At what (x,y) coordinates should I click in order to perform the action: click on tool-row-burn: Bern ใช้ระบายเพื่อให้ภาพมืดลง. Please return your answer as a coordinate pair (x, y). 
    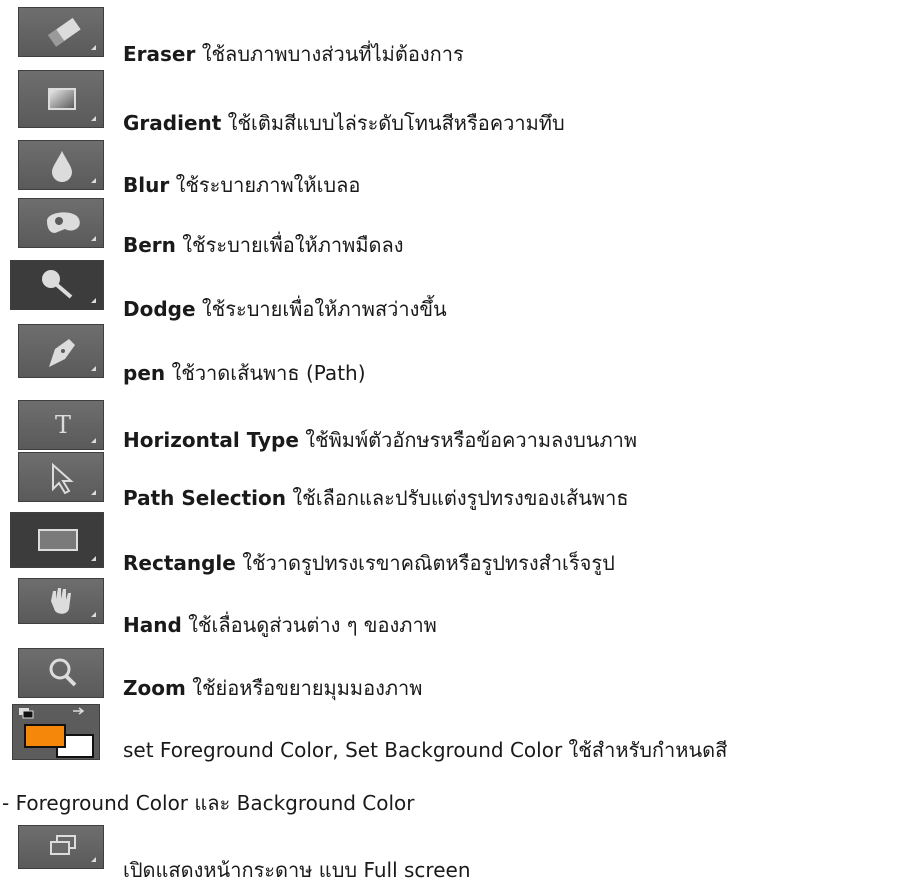
    Looking at the image, I should click on (454, 229).